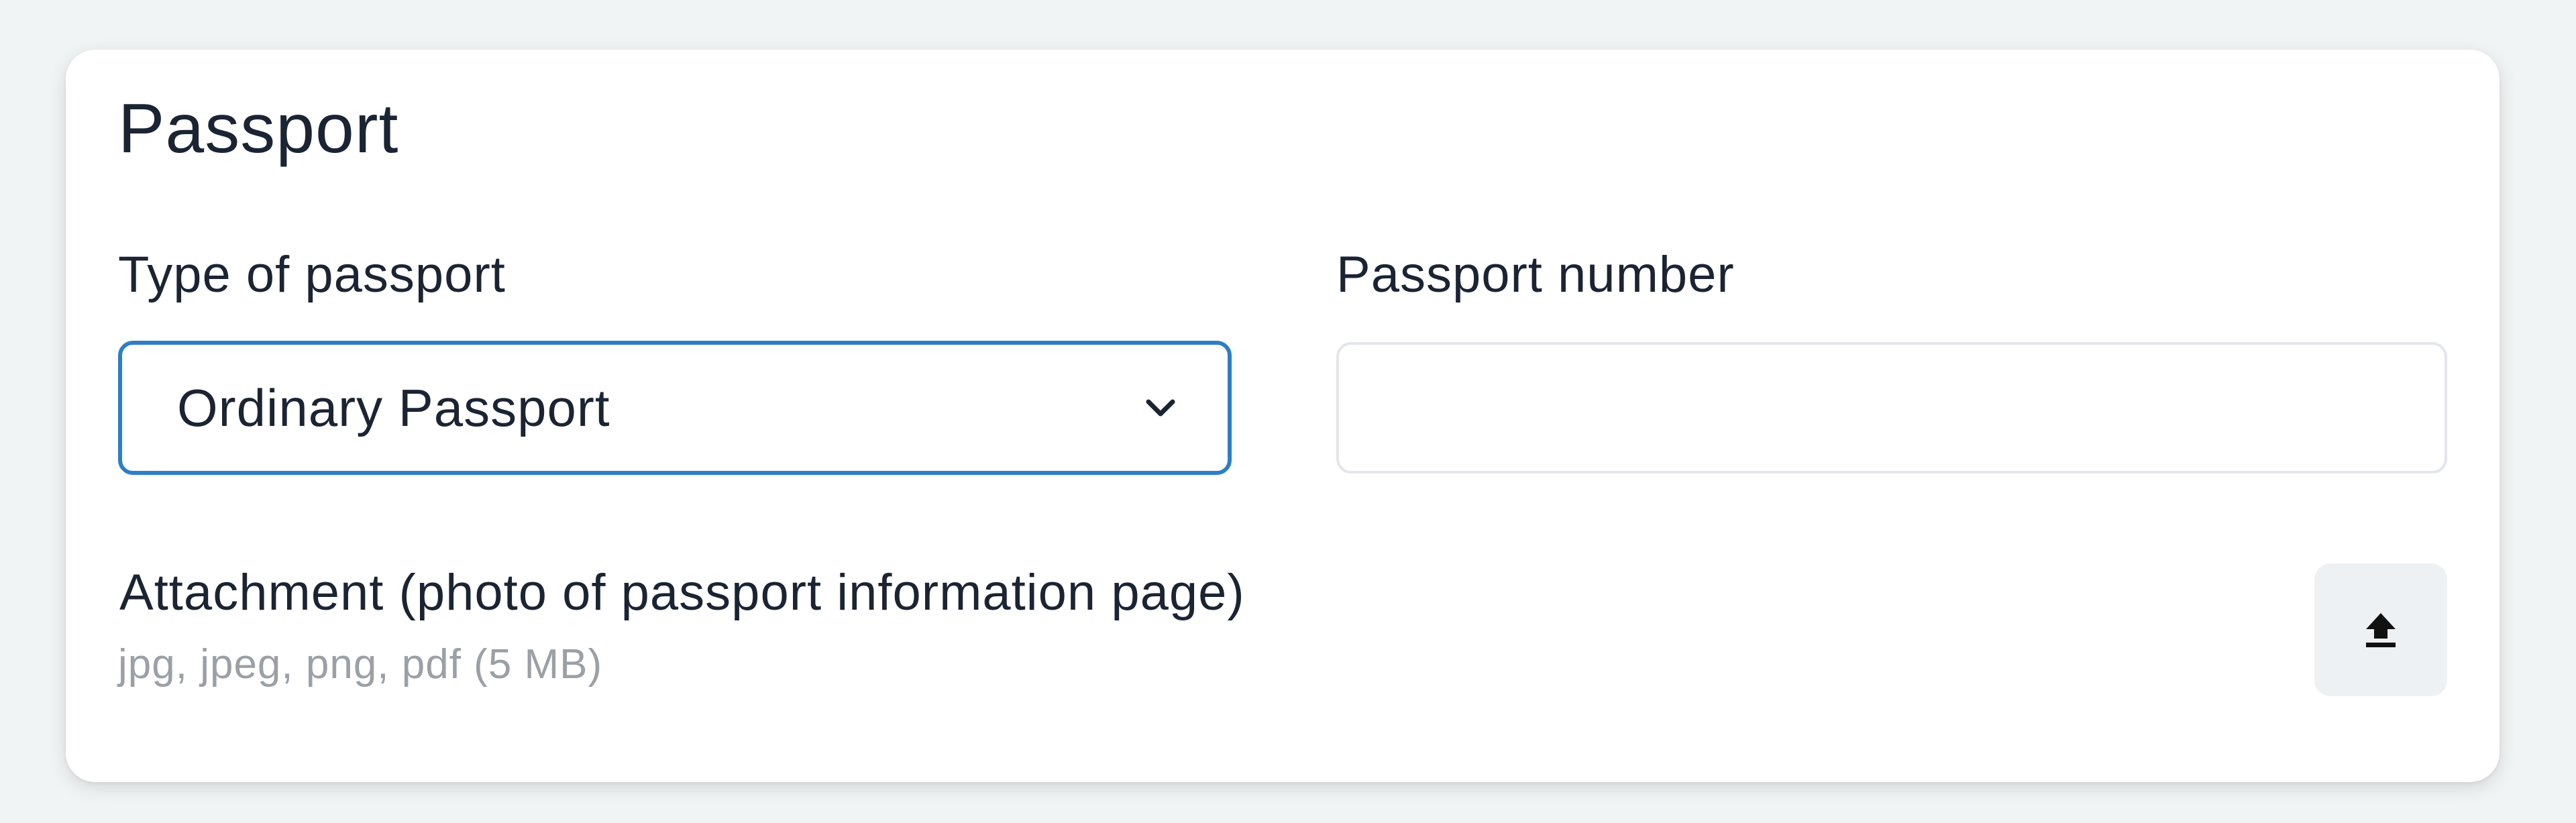  Describe the element at coordinates (1535, 274) in the screenshot. I see `passport-number-label: Passport number` at that location.